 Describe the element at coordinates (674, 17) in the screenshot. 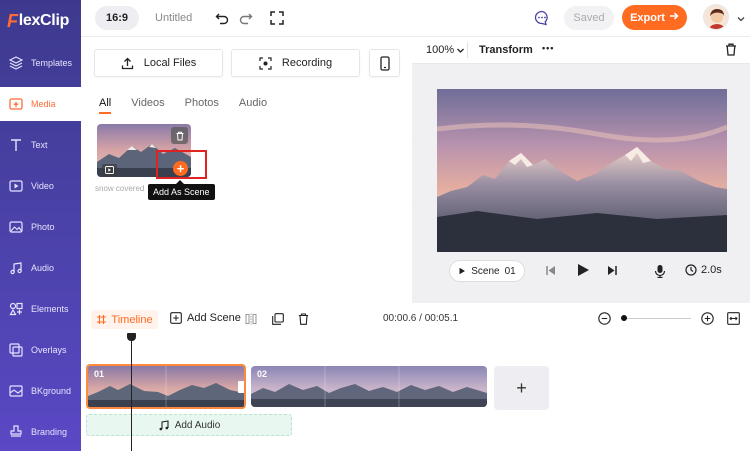

I see `arrow-right-icon` at that location.